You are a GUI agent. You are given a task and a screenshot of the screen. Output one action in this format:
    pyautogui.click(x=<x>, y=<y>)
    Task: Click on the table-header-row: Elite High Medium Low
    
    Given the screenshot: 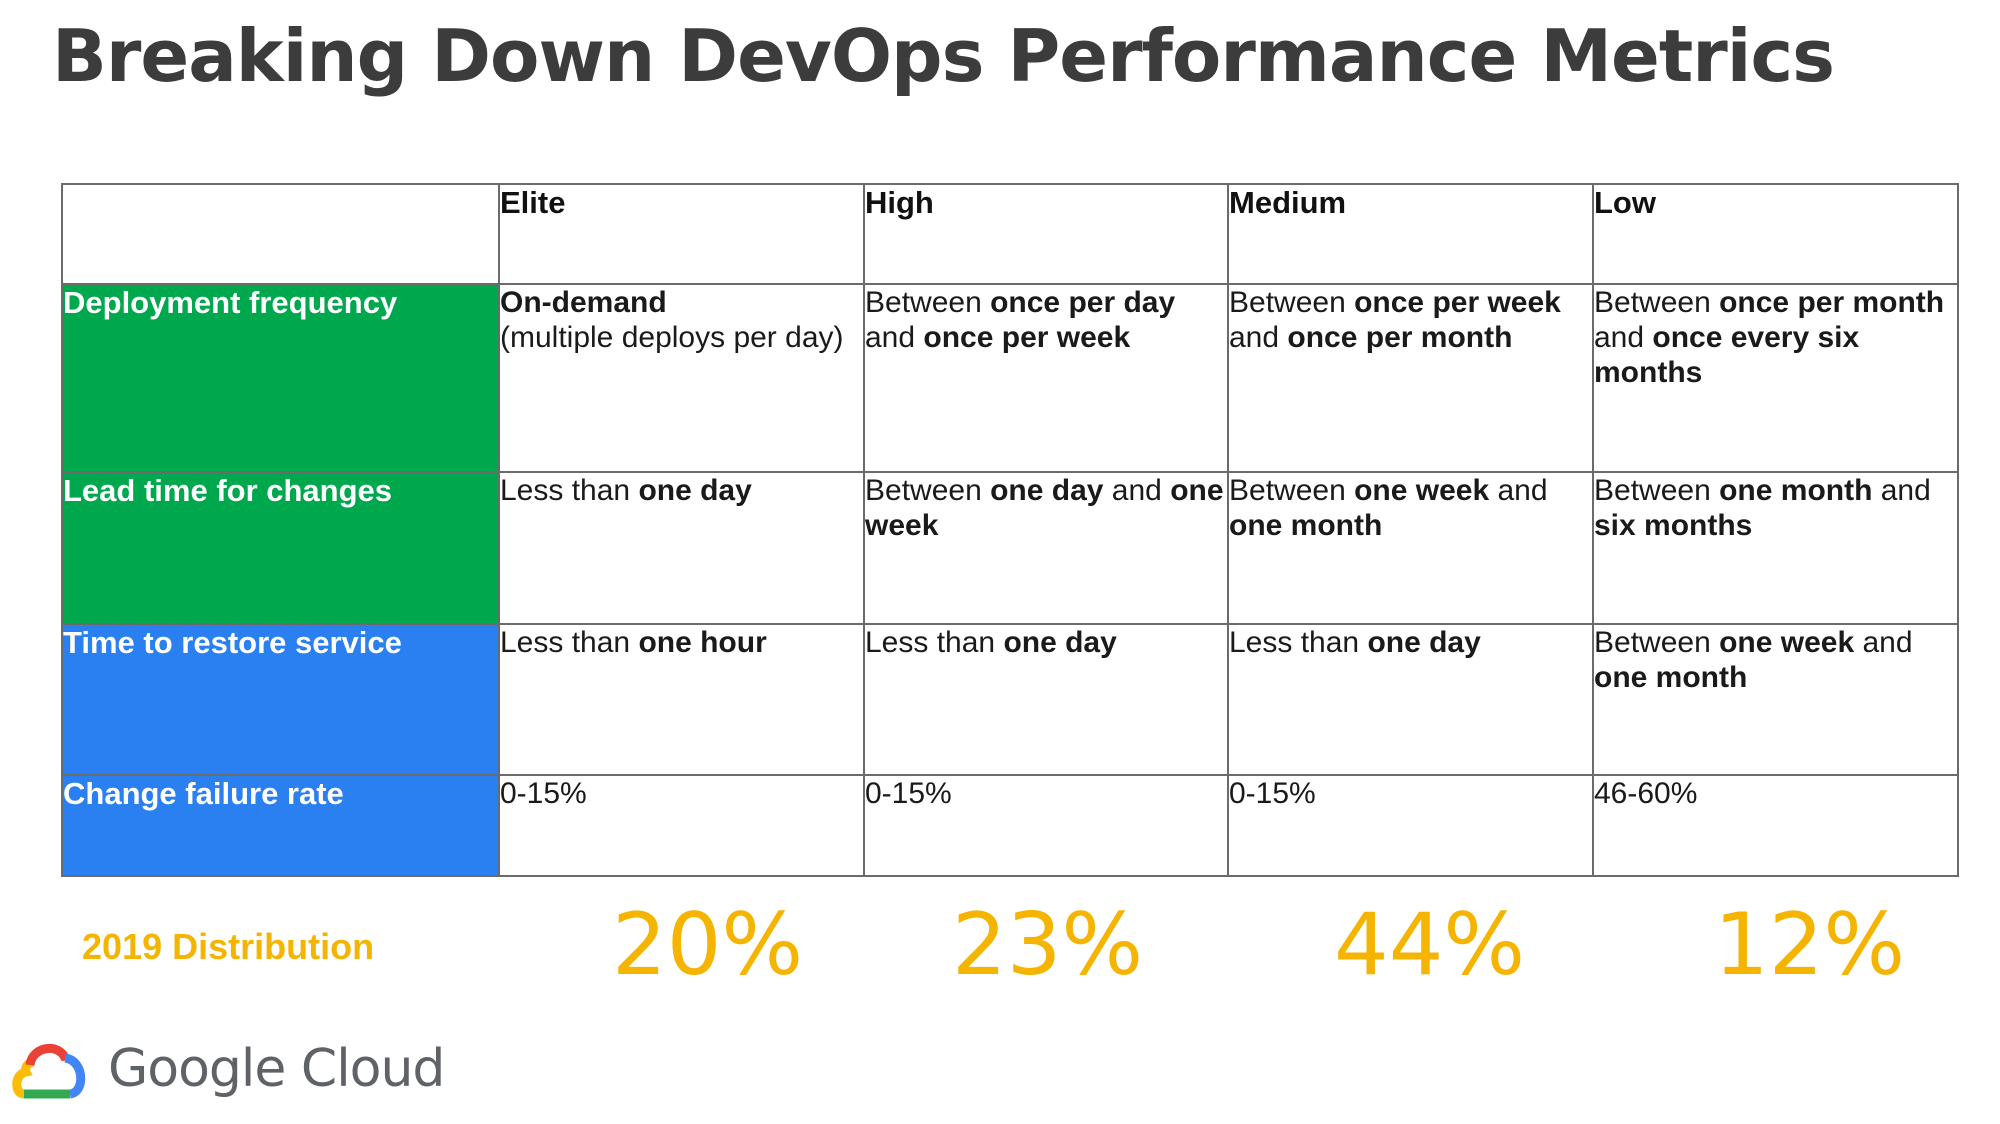 What is the action you would take?
    pyautogui.click(x=1010, y=234)
    